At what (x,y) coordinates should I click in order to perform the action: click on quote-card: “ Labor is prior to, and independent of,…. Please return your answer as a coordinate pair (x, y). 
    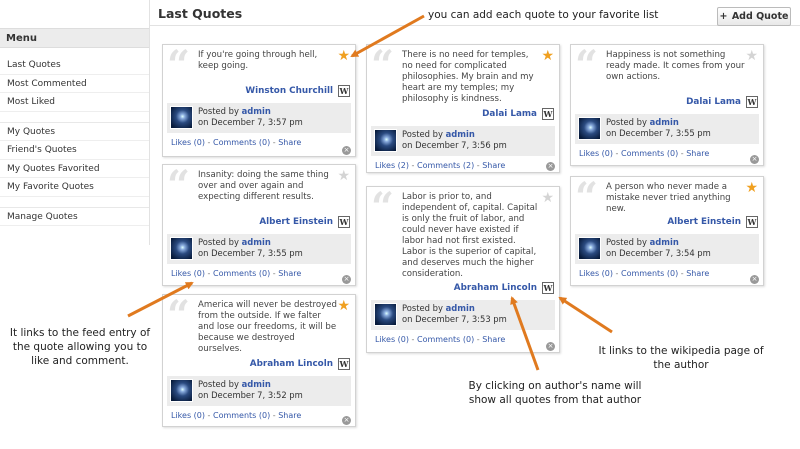
    Looking at the image, I should click on (463, 269).